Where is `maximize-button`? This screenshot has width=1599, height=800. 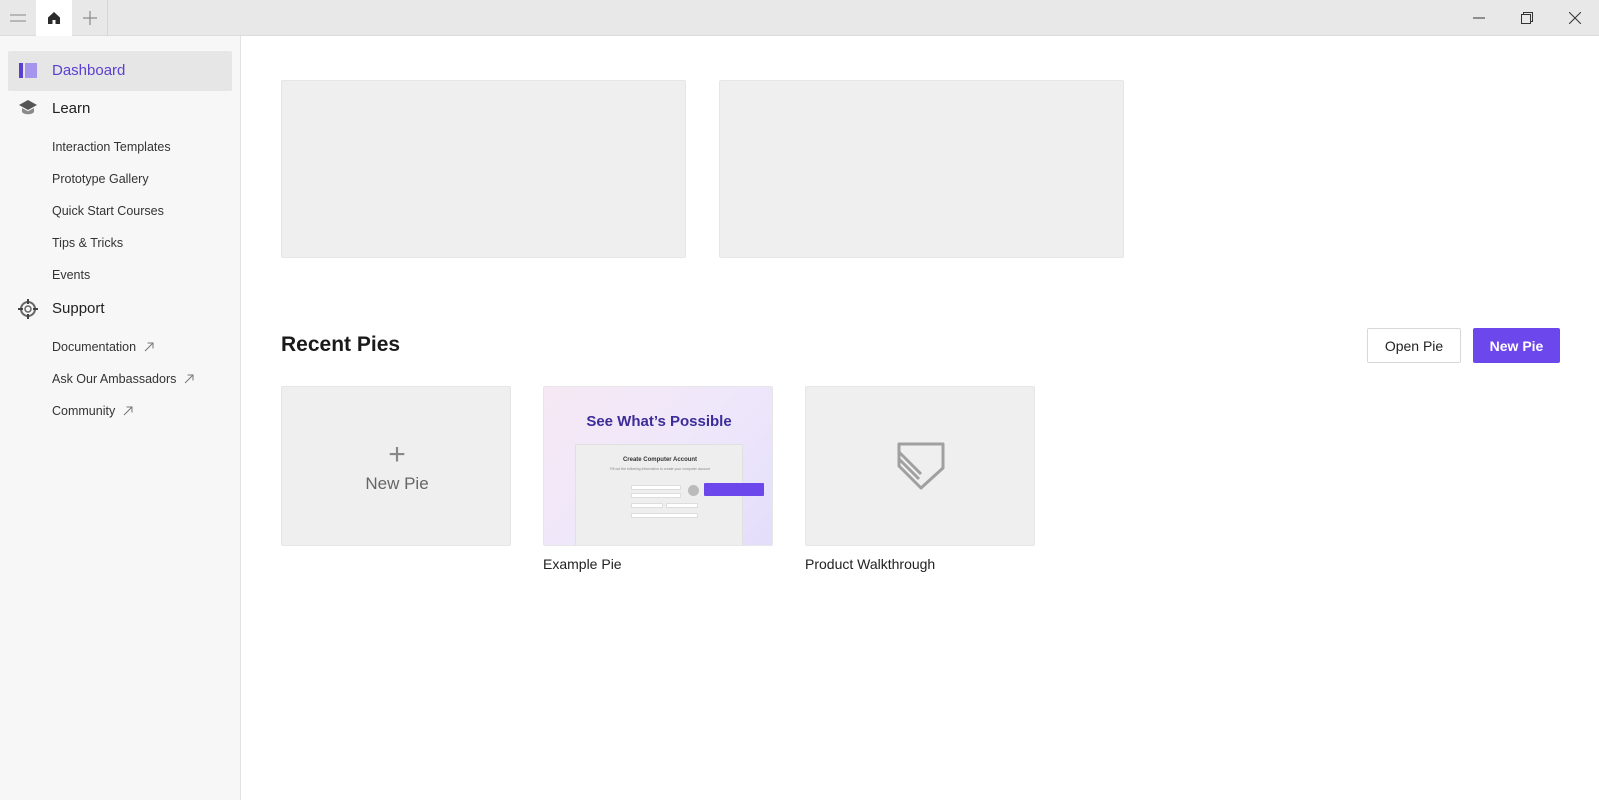
maximize-button is located at coordinates (1527, 18).